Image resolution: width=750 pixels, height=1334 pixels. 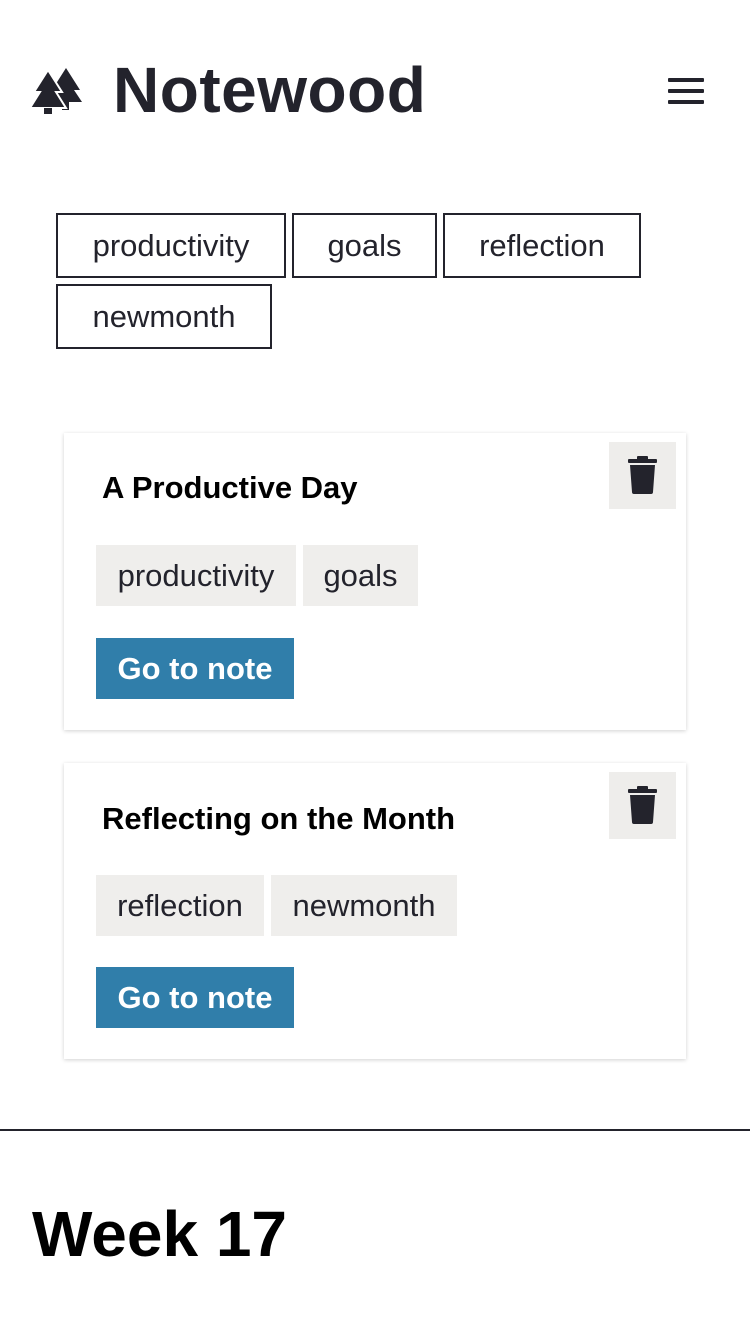 I want to click on filter-tag-newmonth: newmonth, so click(x=164, y=316).